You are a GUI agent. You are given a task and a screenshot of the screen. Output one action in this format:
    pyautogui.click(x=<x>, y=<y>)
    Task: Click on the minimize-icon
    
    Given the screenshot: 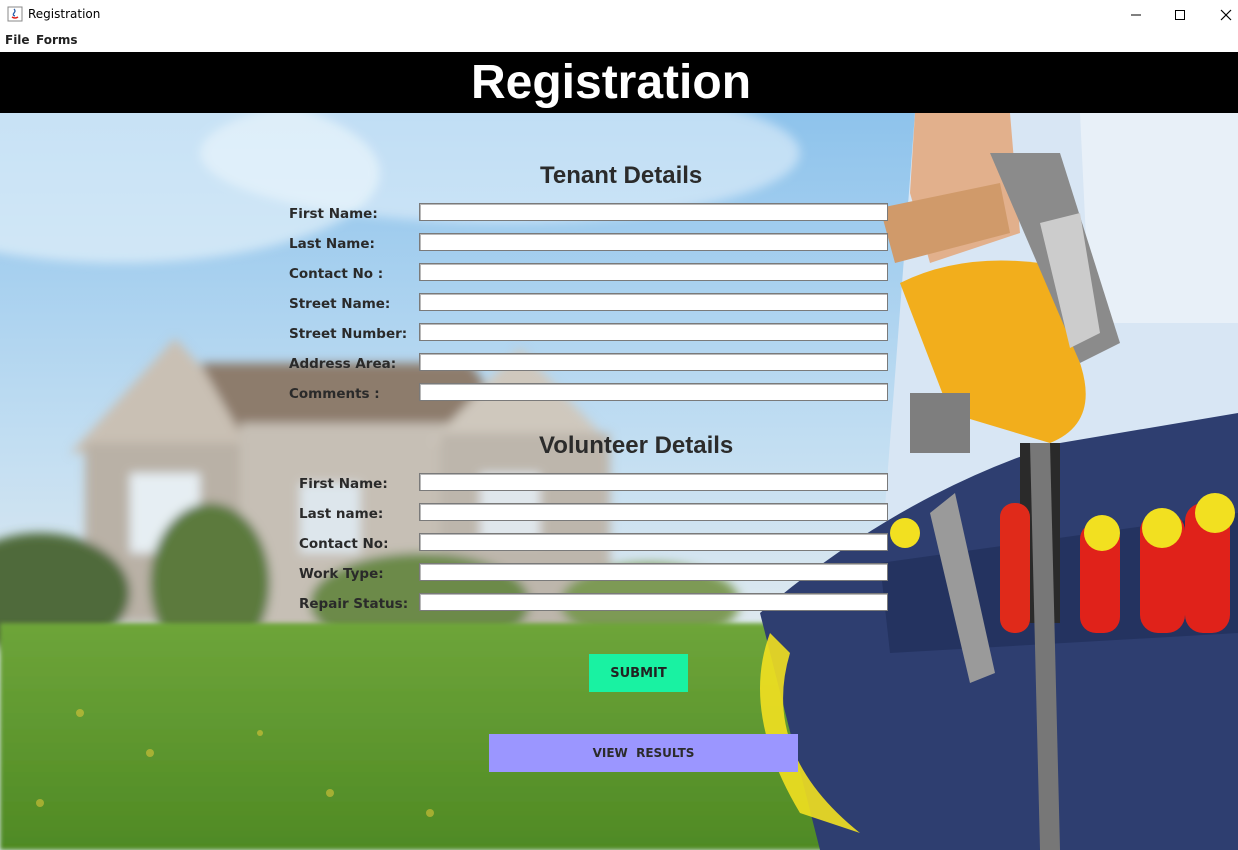 What is the action you would take?
    pyautogui.click(x=1136, y=15)
    